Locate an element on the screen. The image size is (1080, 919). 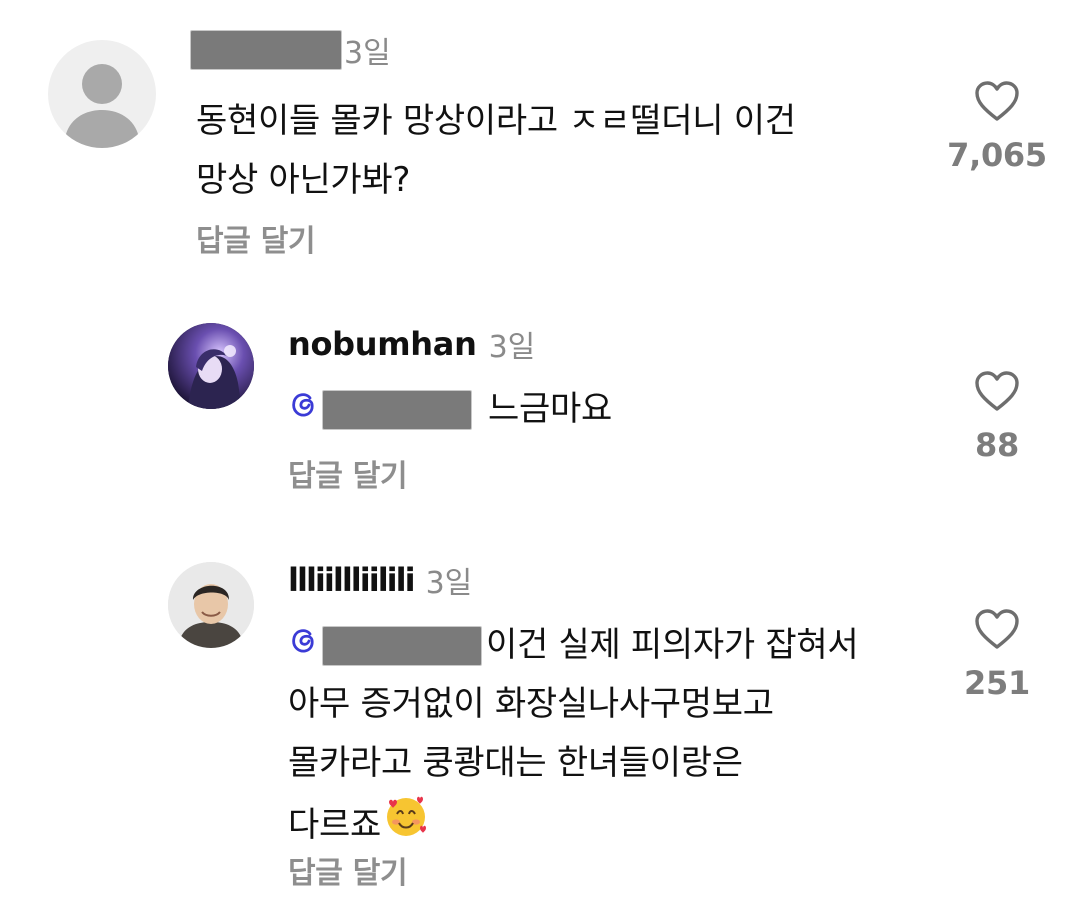
redacted-username is located at coordinates (266, 50).